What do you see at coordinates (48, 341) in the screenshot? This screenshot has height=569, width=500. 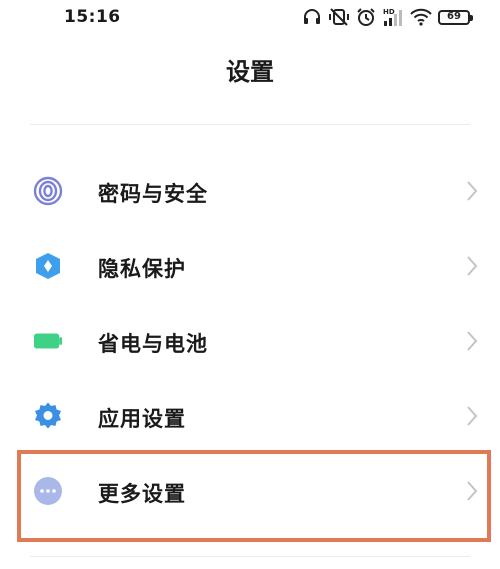 I see `battery-icon` at bounding box center [48, 341].